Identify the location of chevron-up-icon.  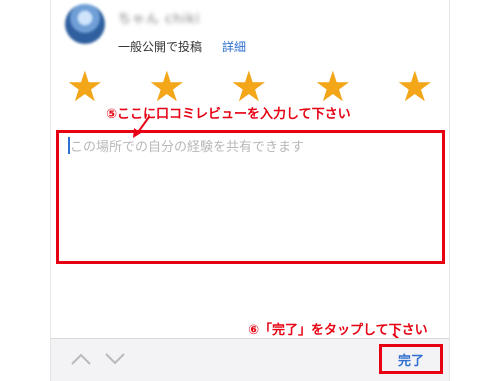
(81, 359).